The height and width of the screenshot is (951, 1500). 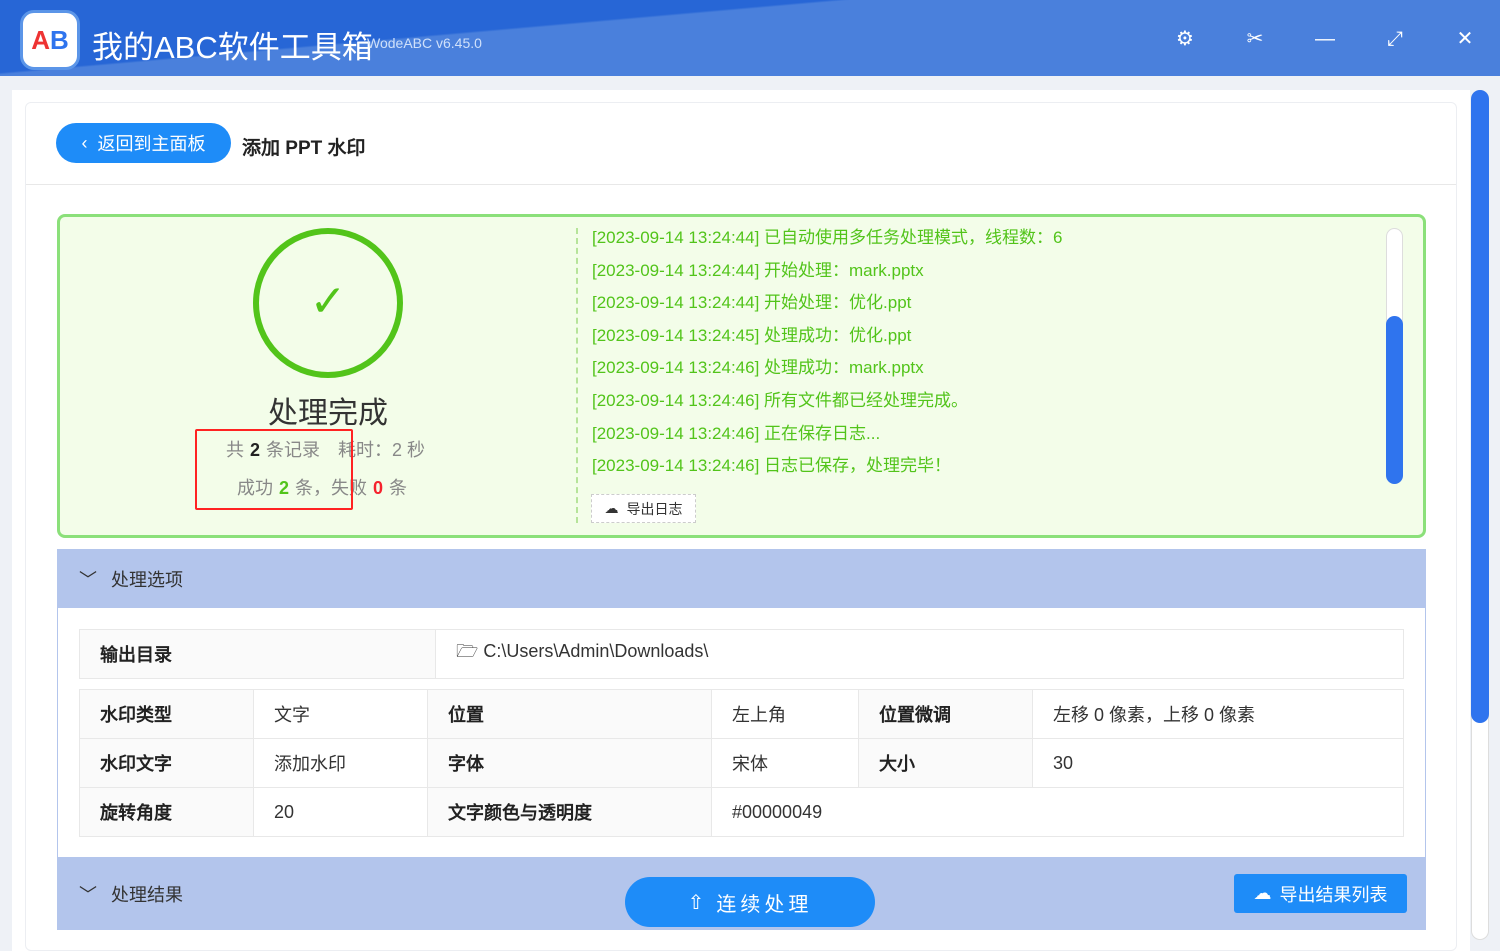 I want to click on settings-icon: ⚙, so click(x=1185, y=39).